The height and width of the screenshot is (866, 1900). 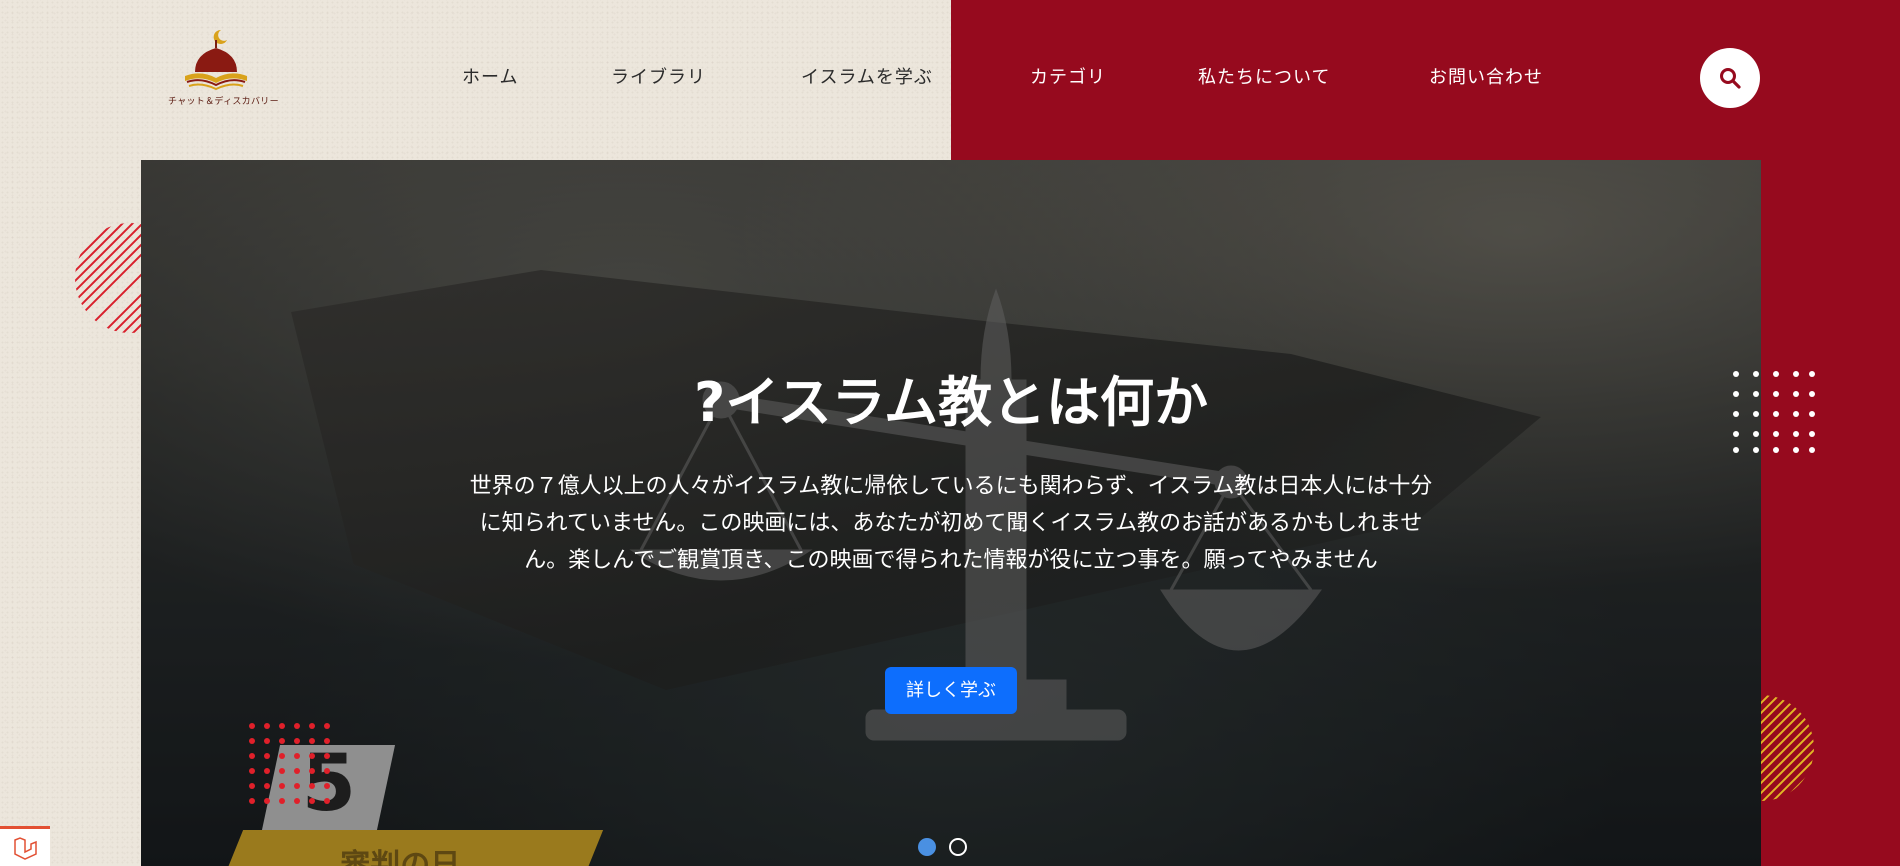 I want to click on decorative-dot-grid-red, so click(x=289, y=763).